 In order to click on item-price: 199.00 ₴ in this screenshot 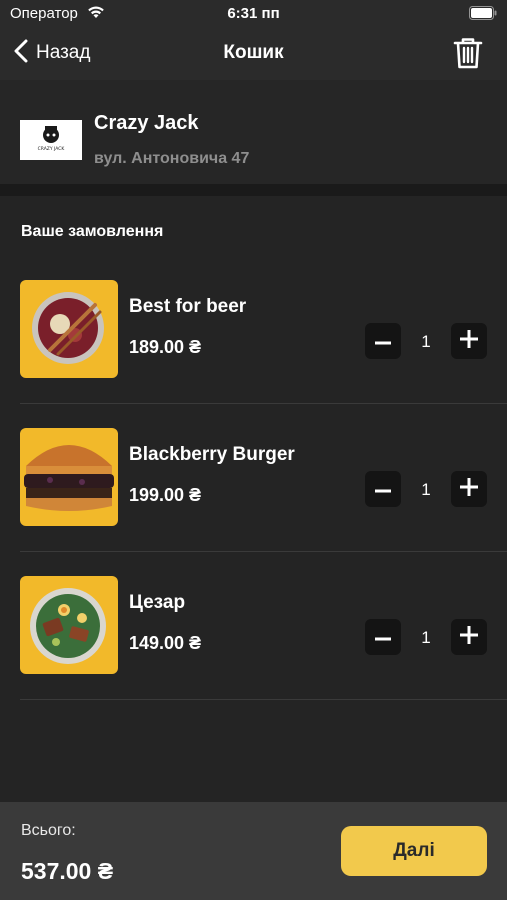, I will do `click(165, 495)`.